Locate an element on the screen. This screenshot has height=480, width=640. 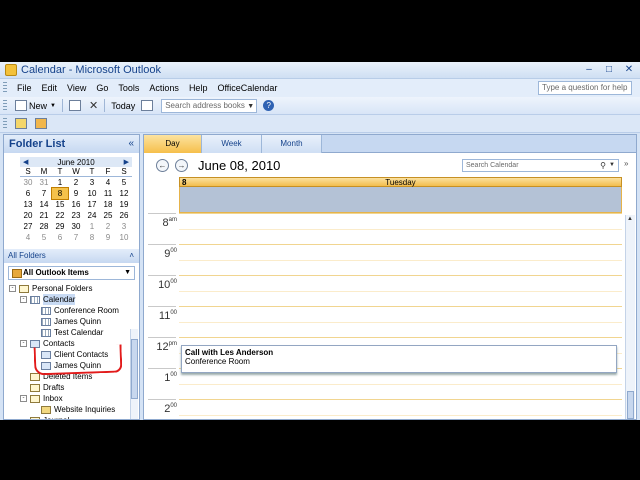
mini-calendar-day: 17 is located at coordinates (92, 204).